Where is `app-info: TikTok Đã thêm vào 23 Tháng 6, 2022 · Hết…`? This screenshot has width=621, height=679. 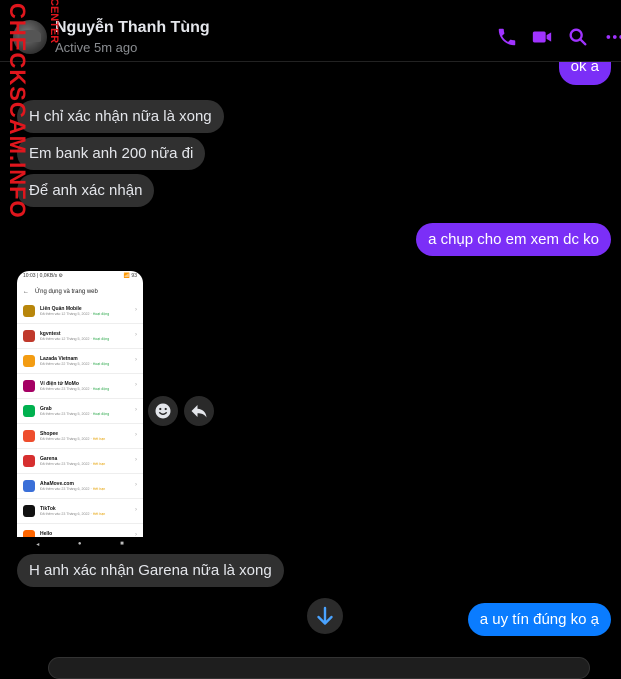
app-info: TikTok Đã thêm vào 23 Tháng 6, 2022 · Hết… is located at coordinates (72, 511).